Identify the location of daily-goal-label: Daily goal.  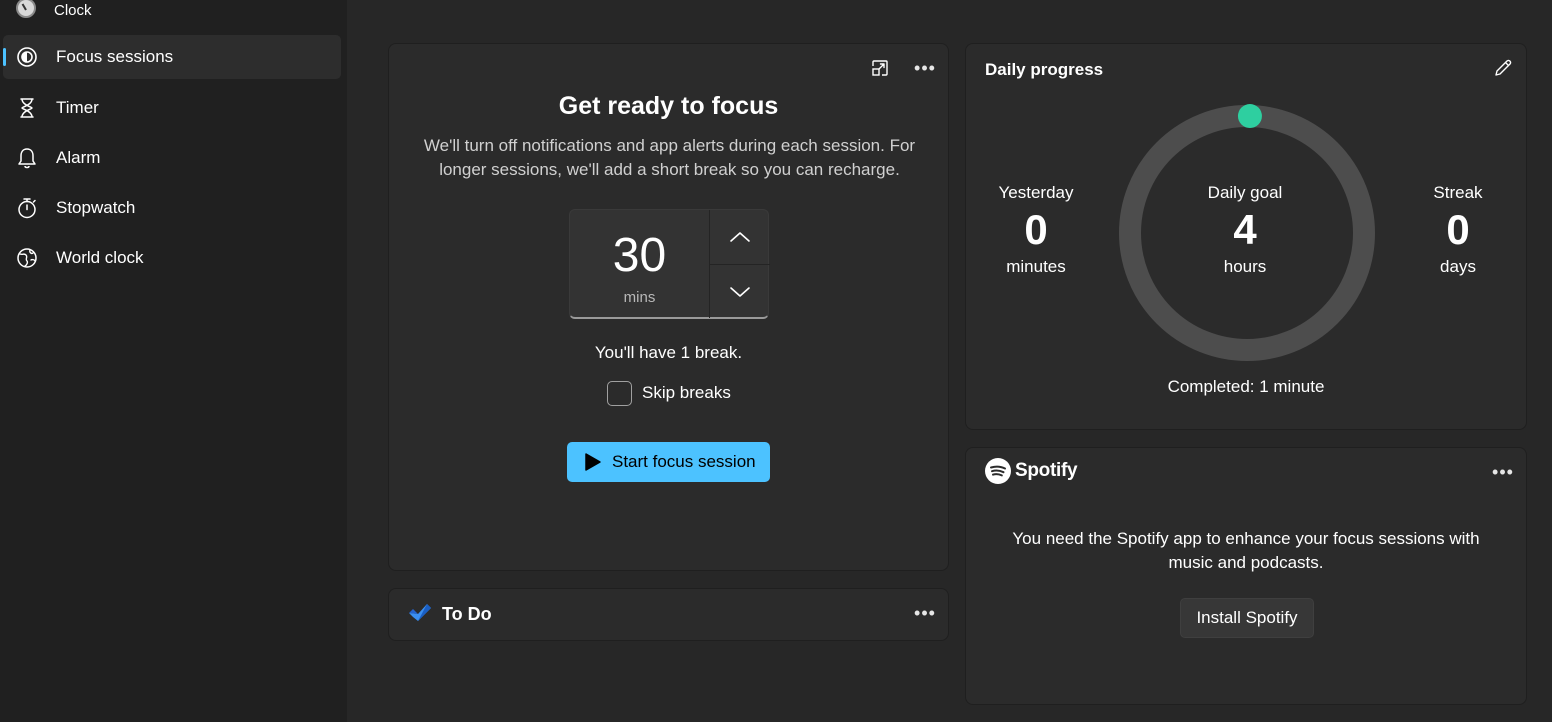
(1245, 192).